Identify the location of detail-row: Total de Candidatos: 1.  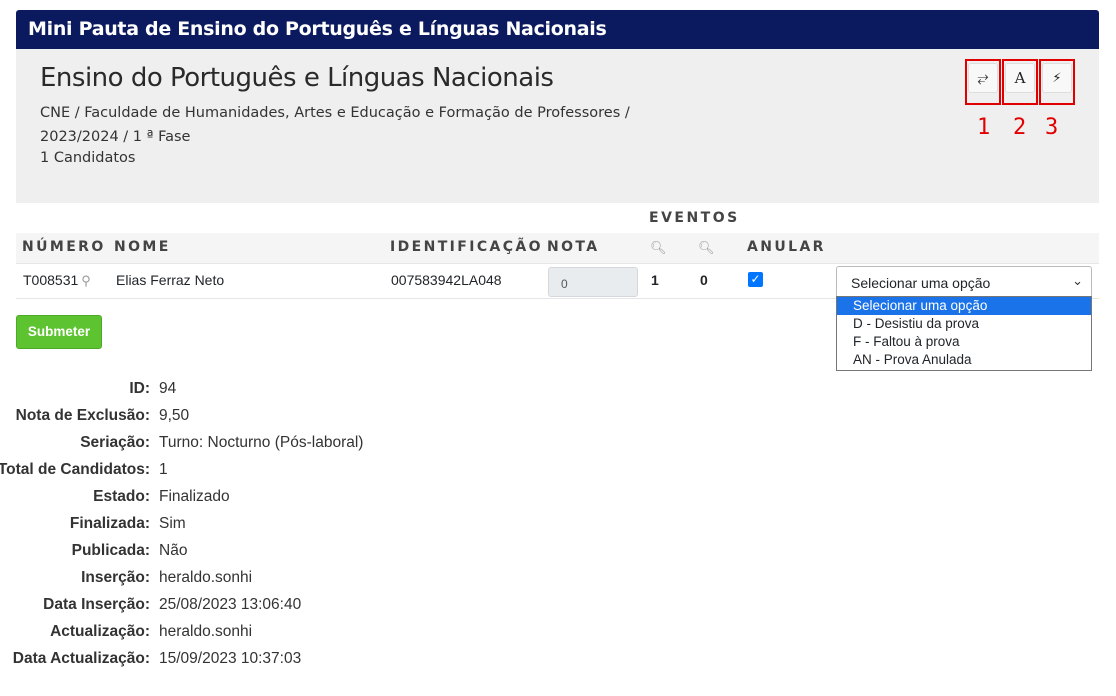
(300, 474).